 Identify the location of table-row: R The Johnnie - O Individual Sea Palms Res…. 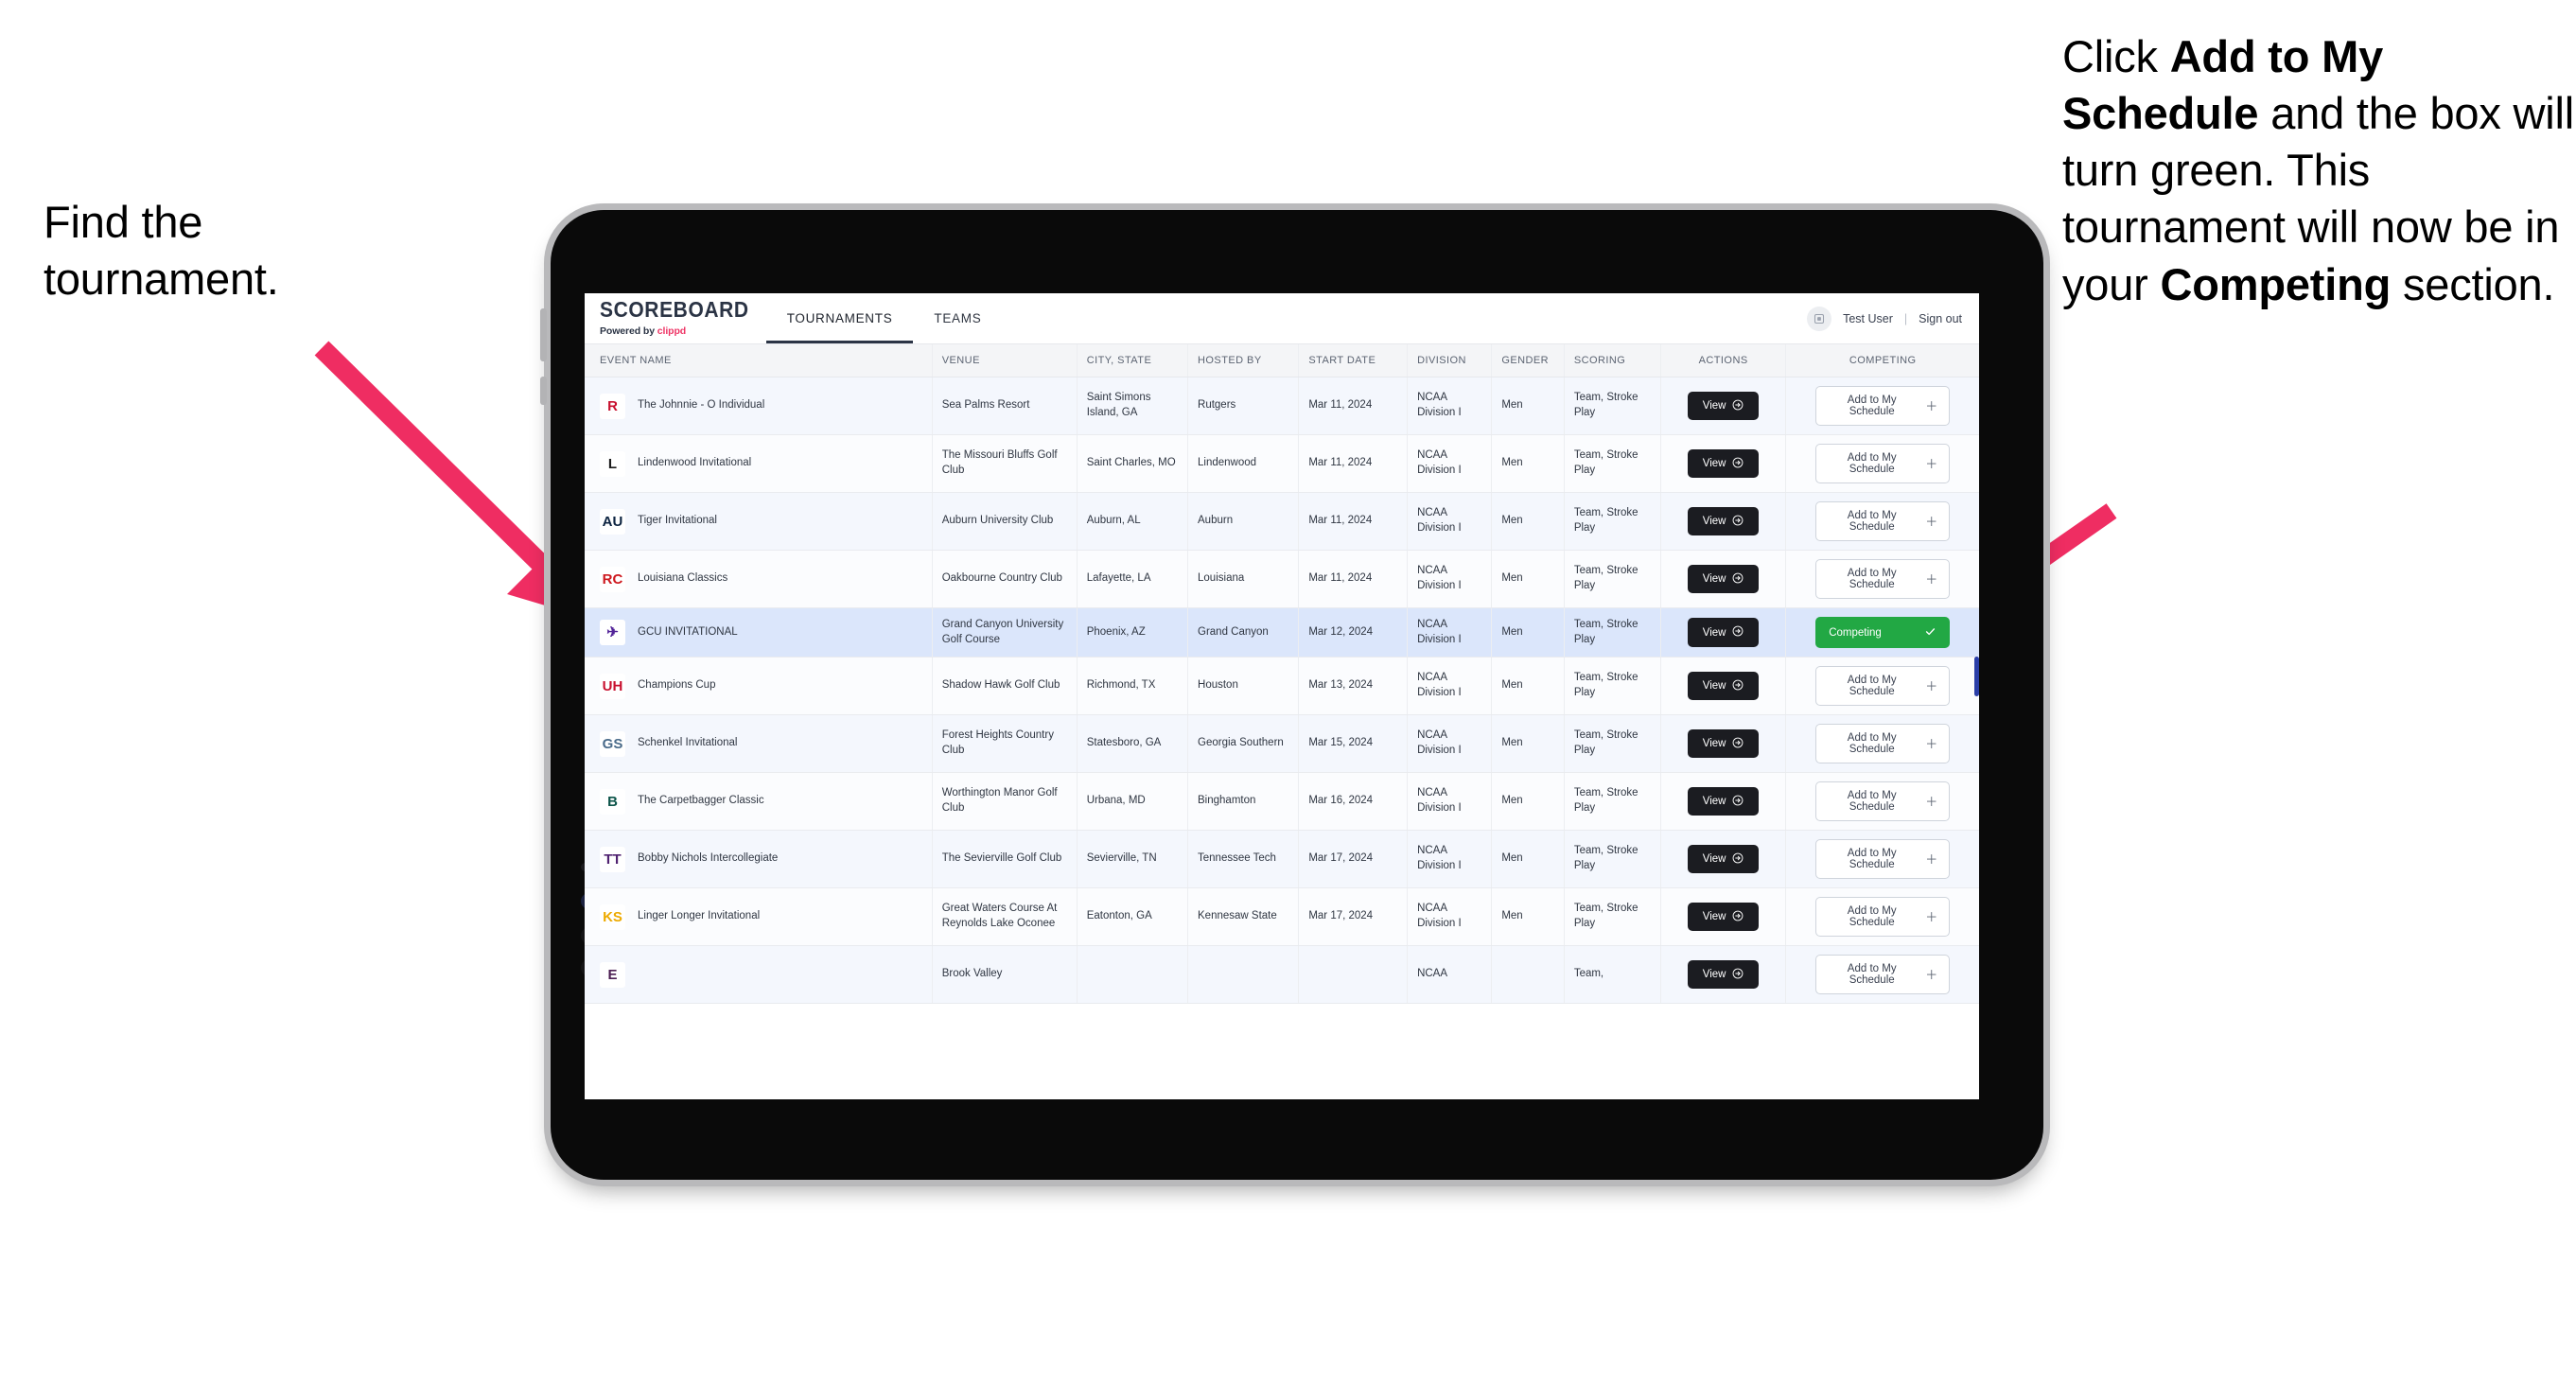
(1282, 406).